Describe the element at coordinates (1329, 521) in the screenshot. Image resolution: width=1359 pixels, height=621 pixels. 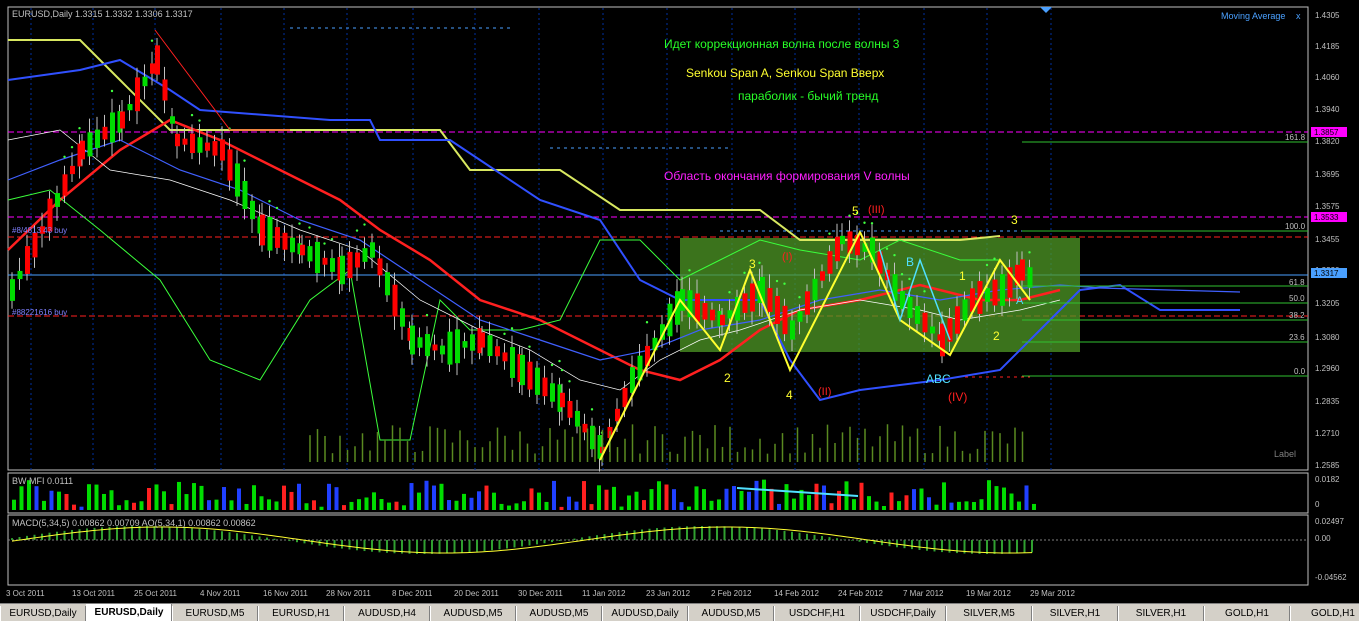
I see `macd-axis-top: 0.02497` at that location.